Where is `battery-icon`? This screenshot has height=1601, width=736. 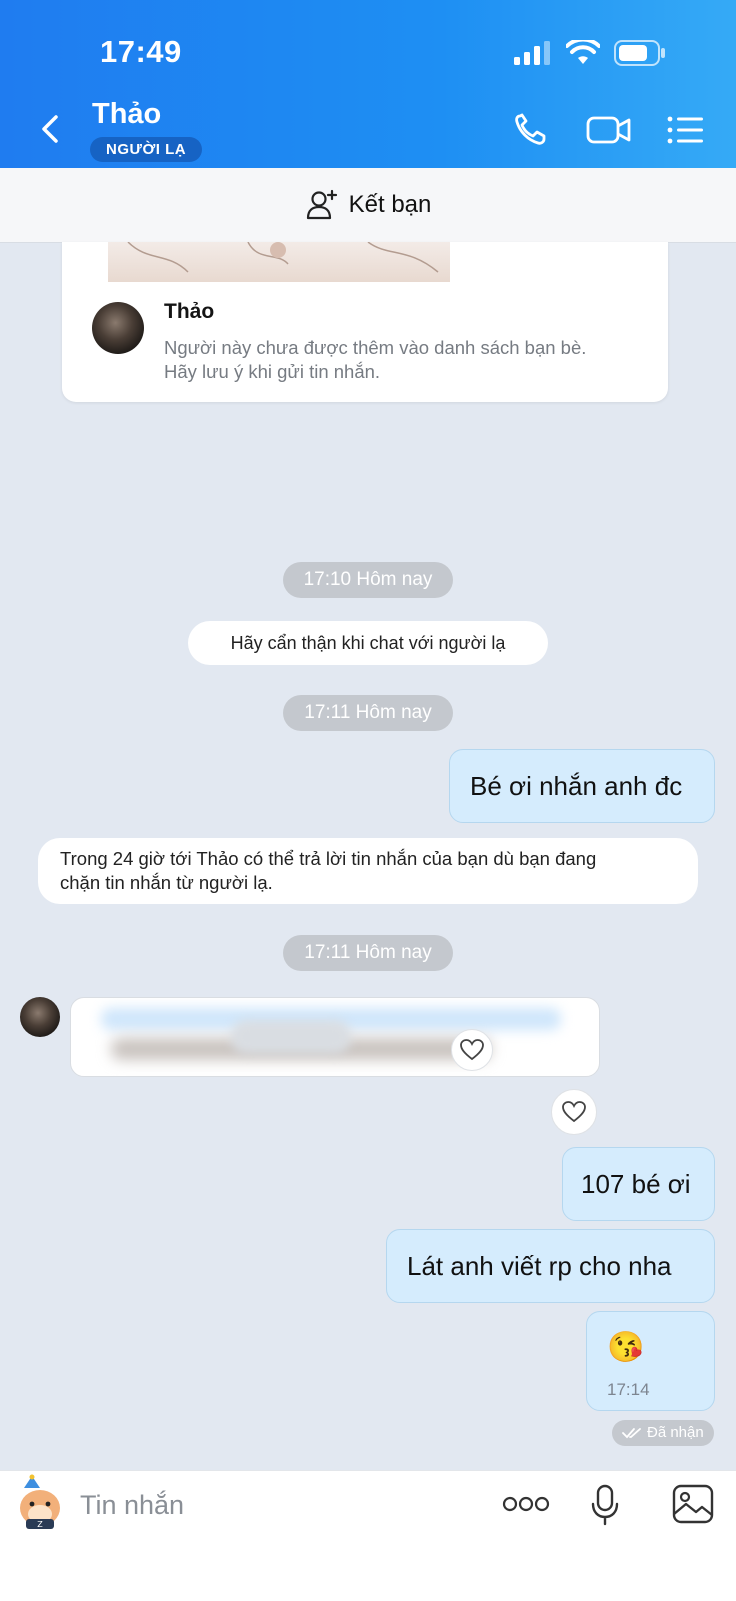
battery-icon is located at coordinates (639, 53).